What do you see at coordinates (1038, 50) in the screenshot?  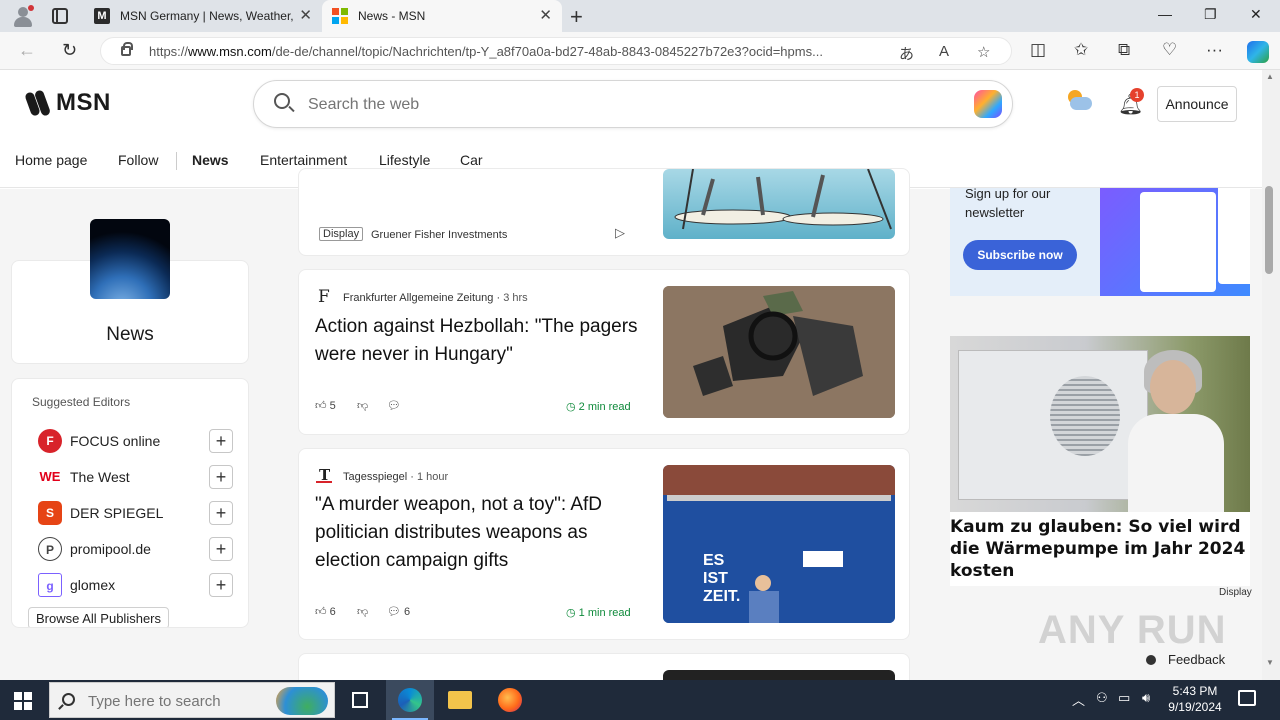 I see `split-screen-icon: ◫` at bounding box center [1038, 50].